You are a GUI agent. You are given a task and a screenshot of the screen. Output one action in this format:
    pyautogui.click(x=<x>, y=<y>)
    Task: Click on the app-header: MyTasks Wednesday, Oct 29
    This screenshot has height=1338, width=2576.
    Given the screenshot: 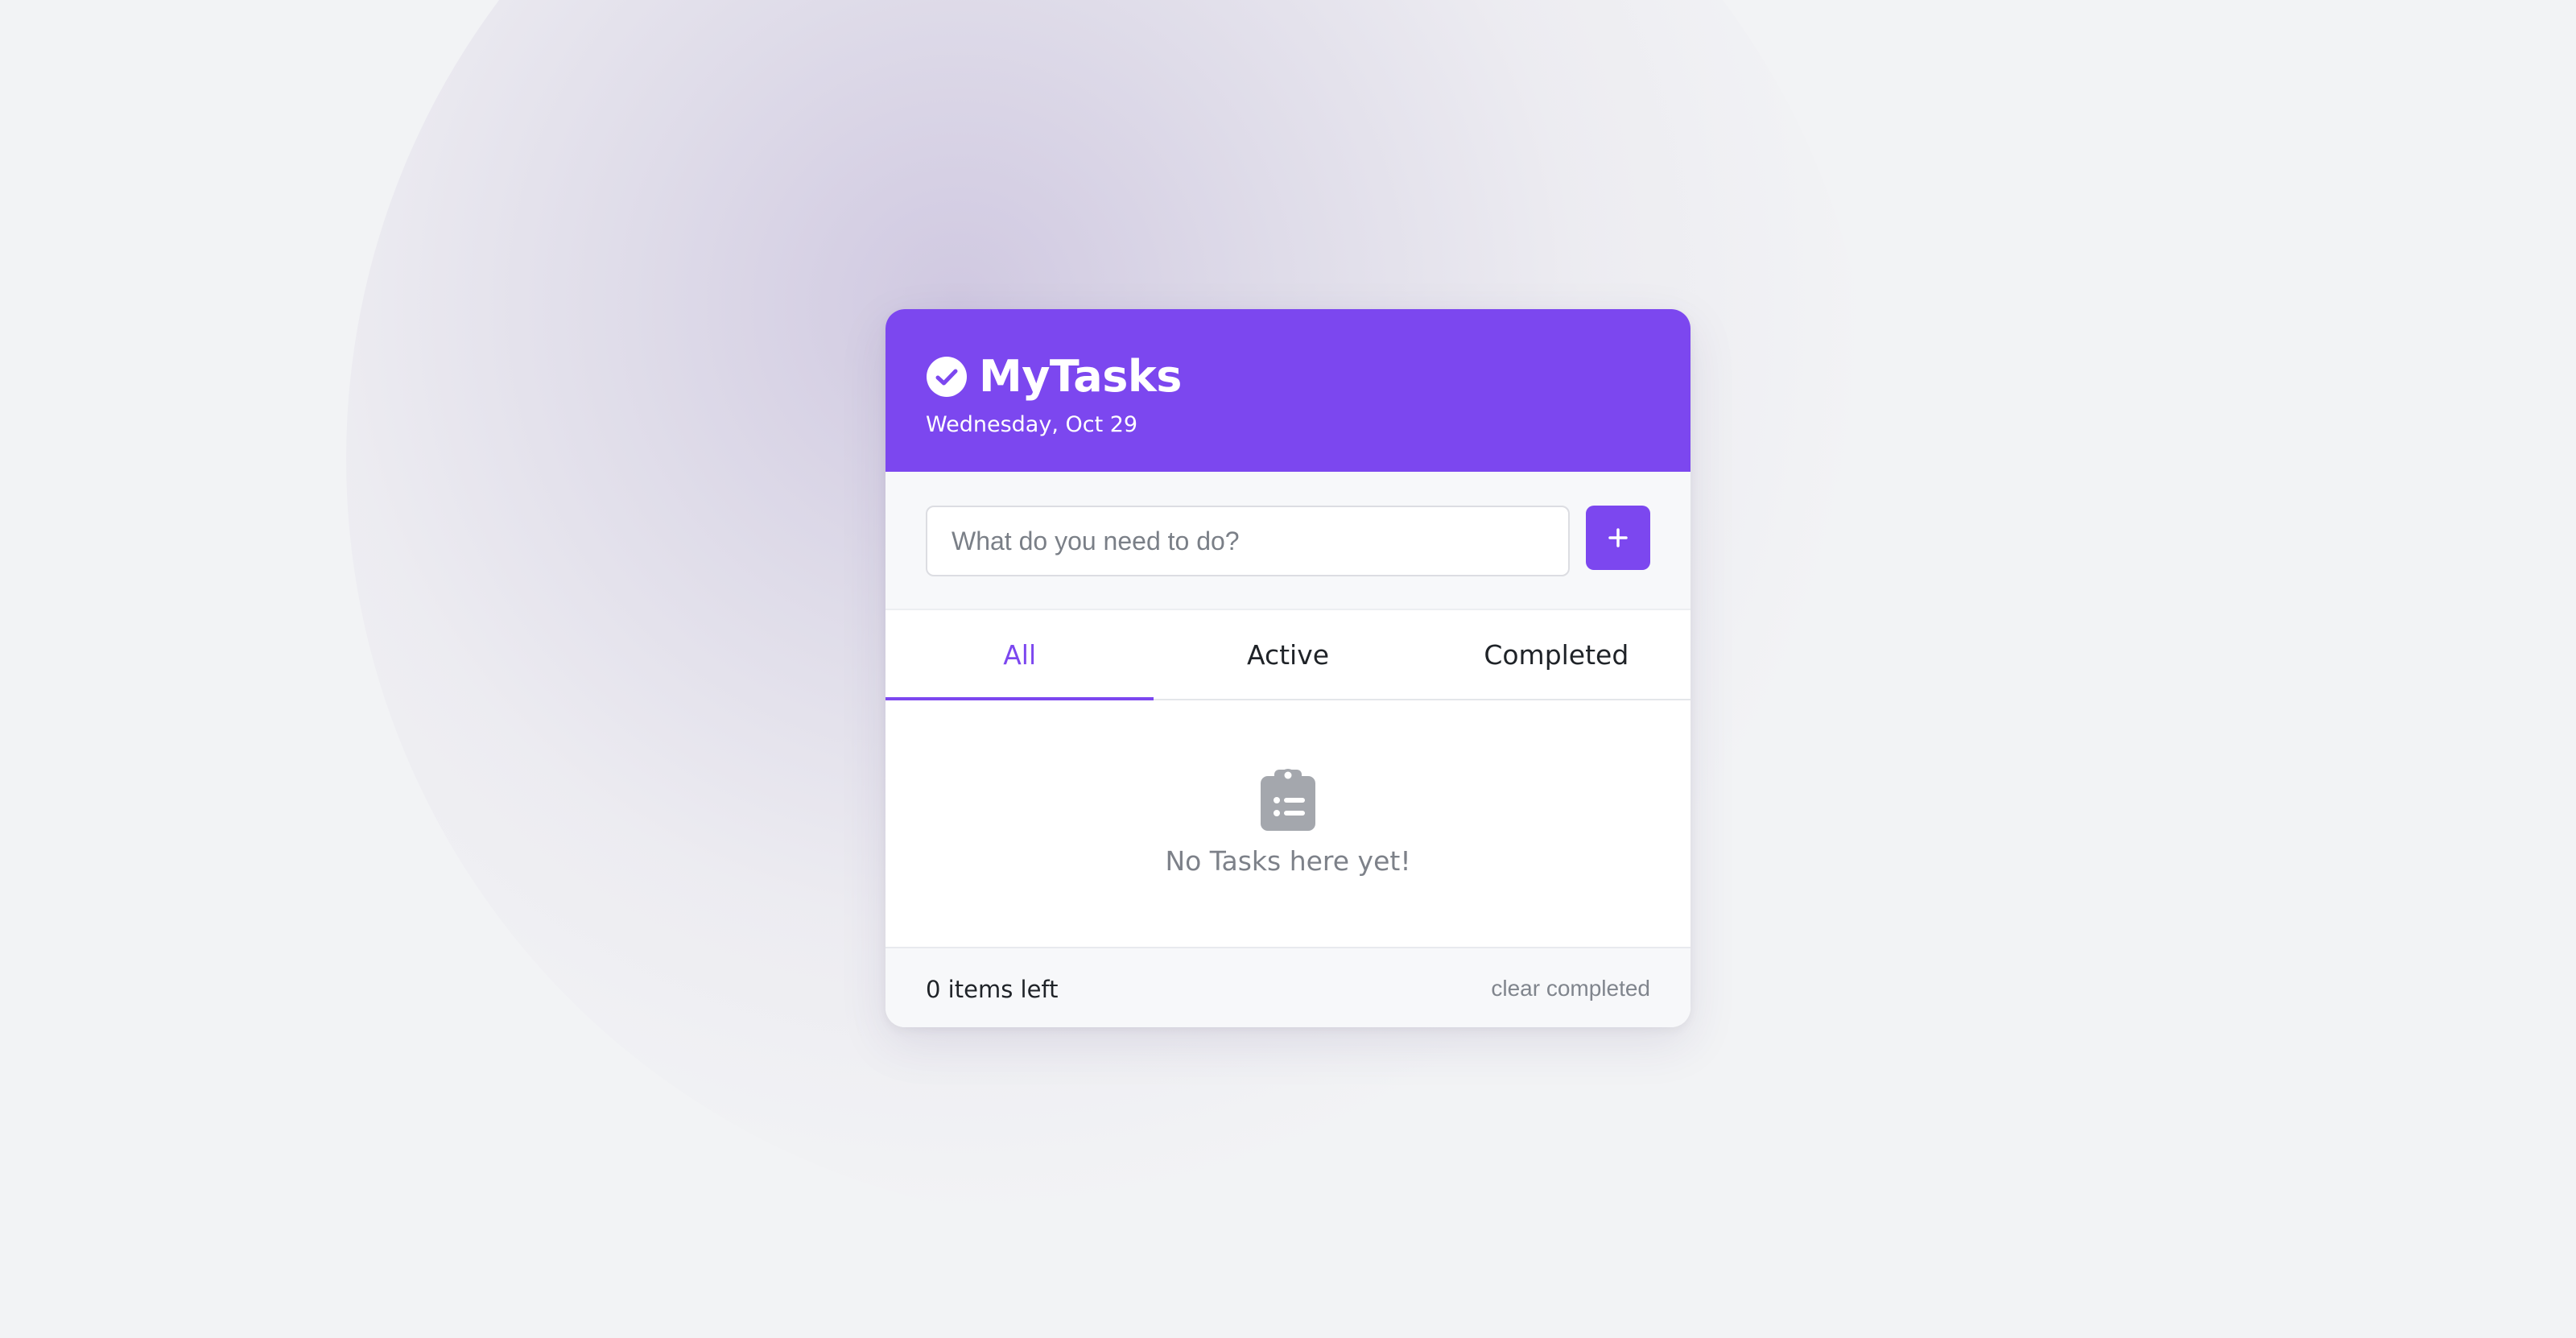 What is the action you would take?
    pyautogui.click(x=1288, y=390)
    